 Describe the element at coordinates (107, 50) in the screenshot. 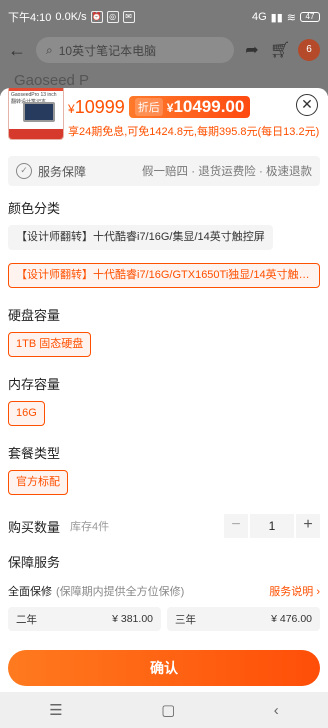

I see `search-placeholder: 10英寸笔记本电脑` at that location.